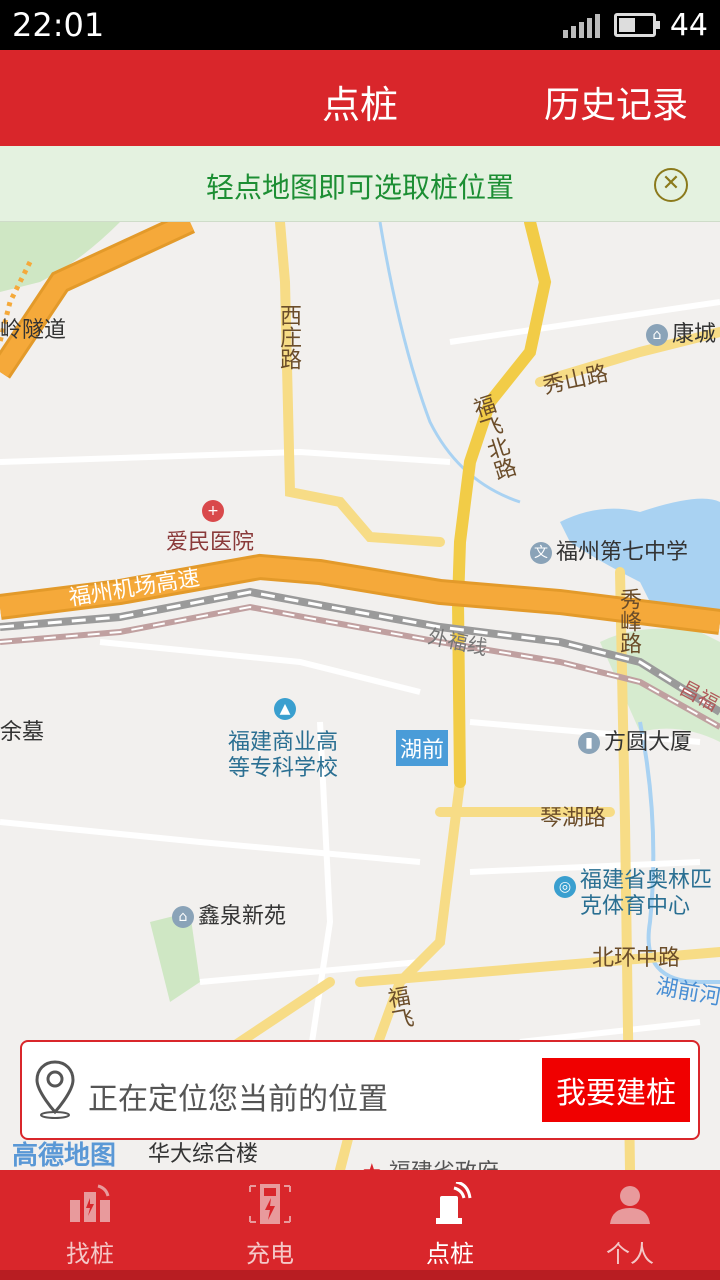 The height and width of the screenshot is (1280, 720). Describe the element at coordinates (55, 1089) in the screenshot. I see `location-pin-icon` at that location.